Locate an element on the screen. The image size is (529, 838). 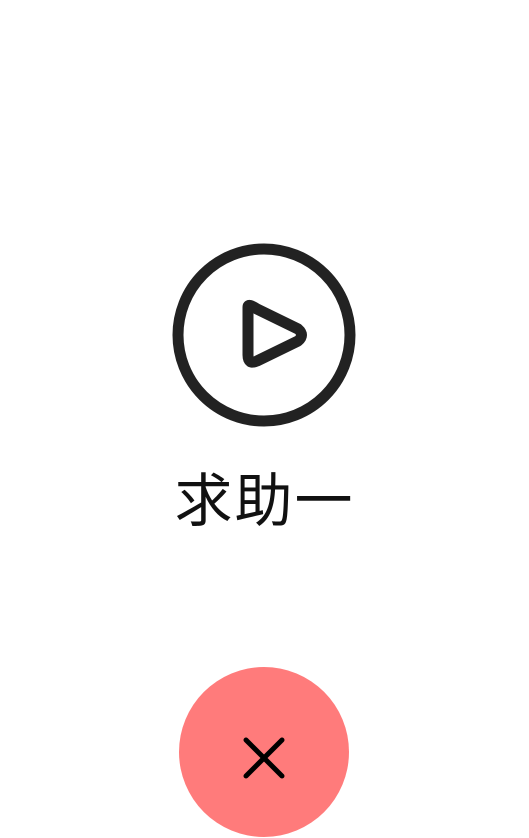
page-title: 求助一 is located at coordinates (264, 501).